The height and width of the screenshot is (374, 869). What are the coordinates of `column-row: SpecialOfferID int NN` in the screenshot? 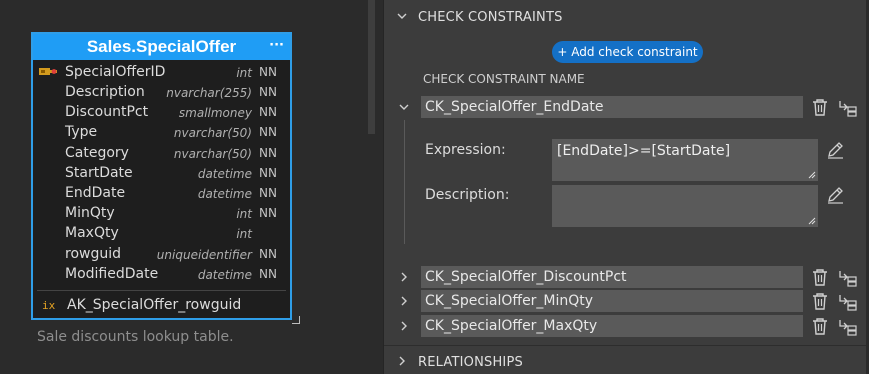 It's located at (161, 72).